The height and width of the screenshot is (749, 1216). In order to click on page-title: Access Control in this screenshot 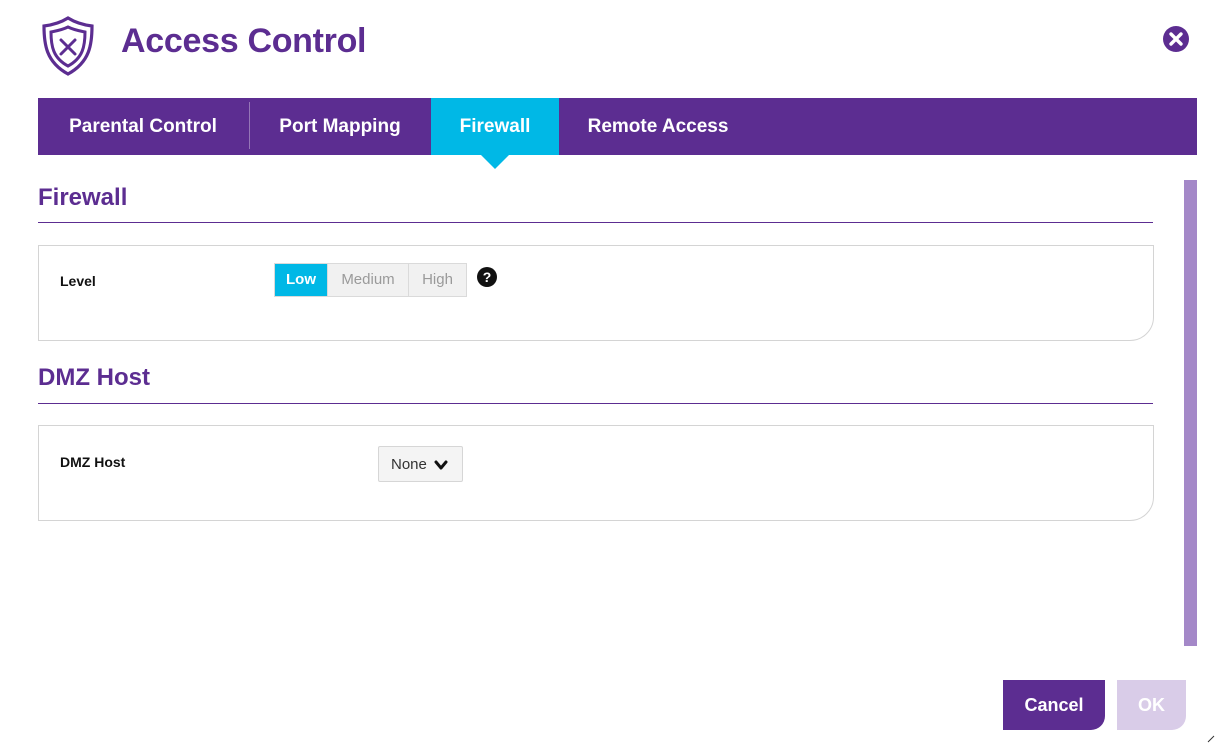, I will do `click(244, 41)`.